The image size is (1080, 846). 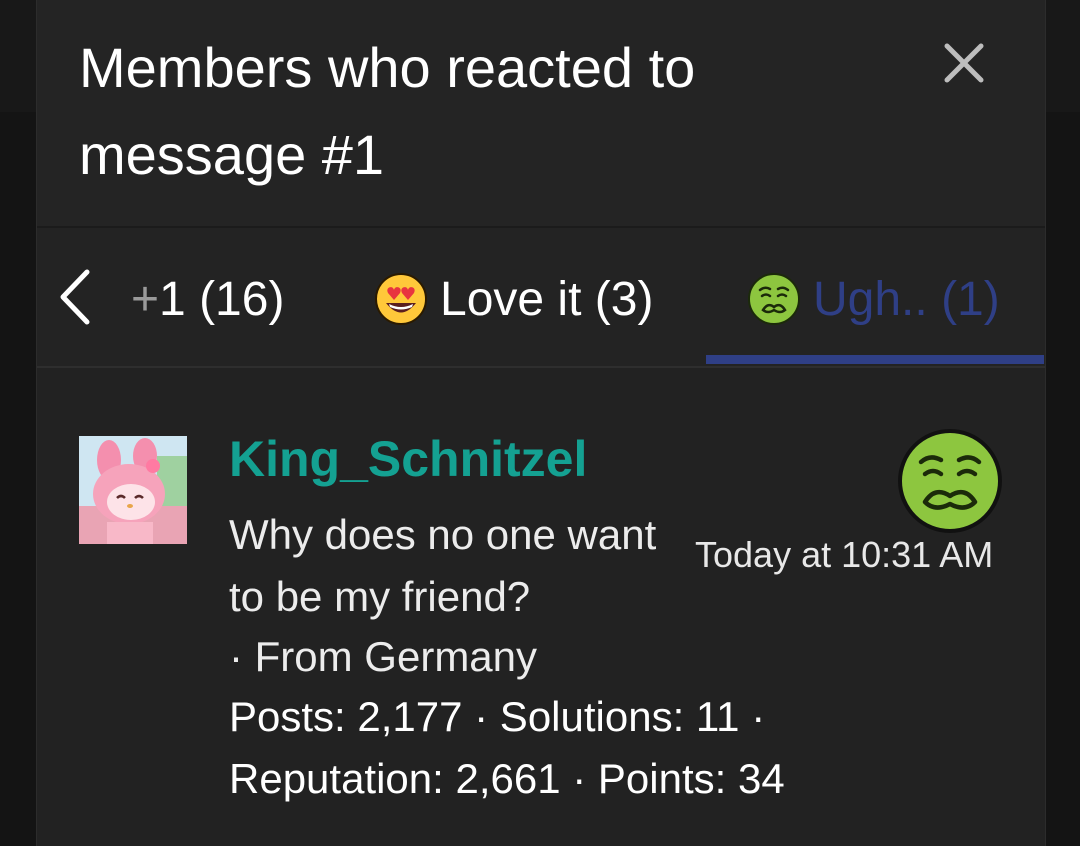 What do you see at coordinates (844, 554) in the screenshot?
I see `reaction-timestamp: Today at 10:31 AM` at bounding box center [844, 554].